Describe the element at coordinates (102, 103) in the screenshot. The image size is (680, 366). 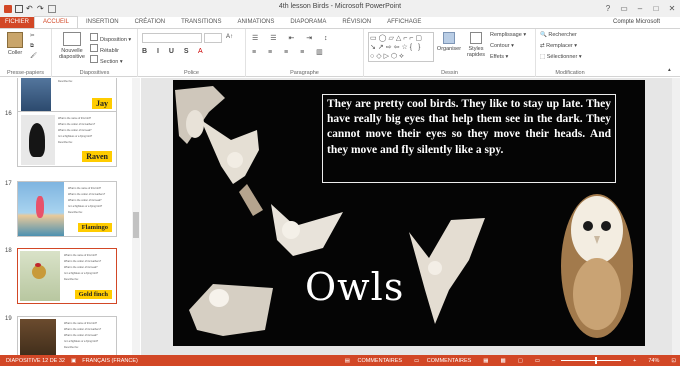
I see `thumb-bird-label: Jay` at that location.